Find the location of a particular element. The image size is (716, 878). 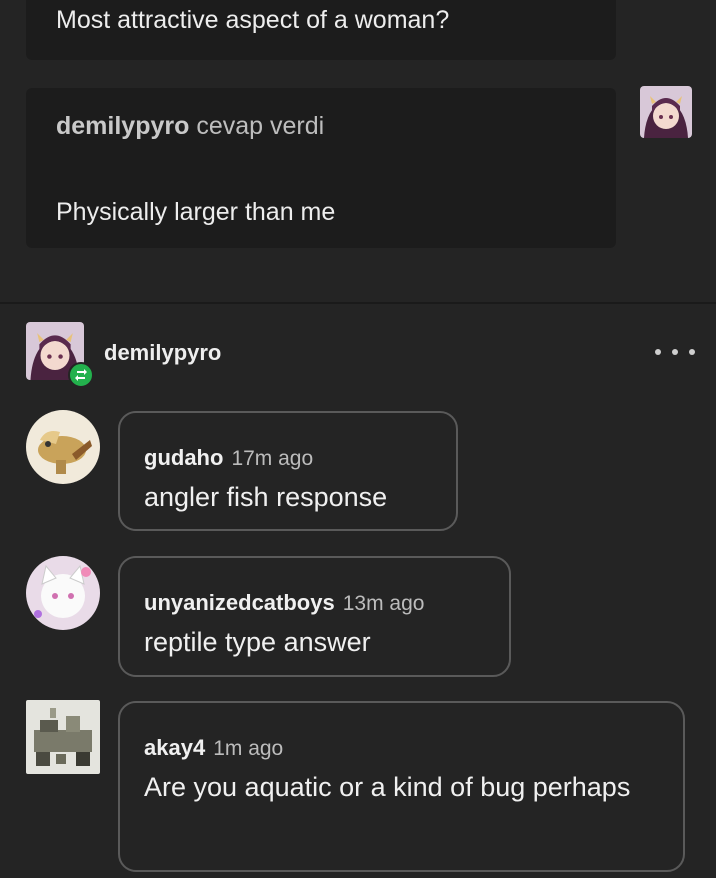

post-username: demilypyro is located at coordinates (162, 353).